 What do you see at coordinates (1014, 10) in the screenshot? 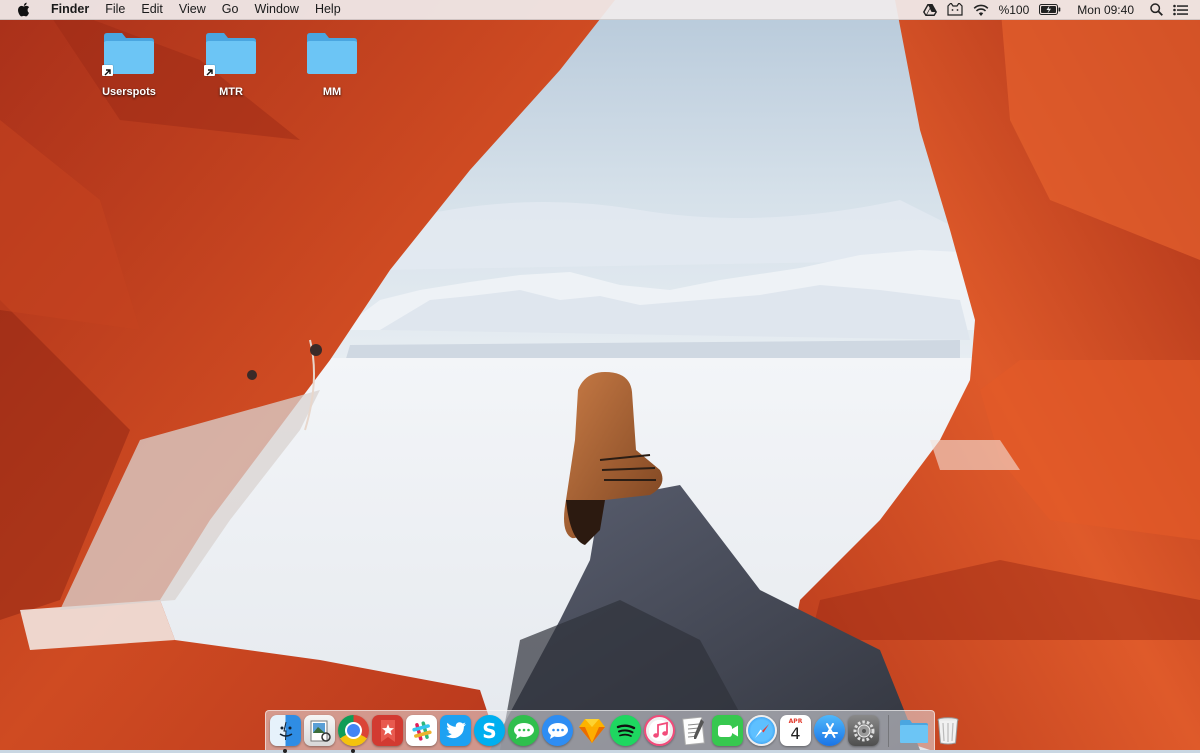
I see `battery-percent: %100` at bounding box center [1014, 10].